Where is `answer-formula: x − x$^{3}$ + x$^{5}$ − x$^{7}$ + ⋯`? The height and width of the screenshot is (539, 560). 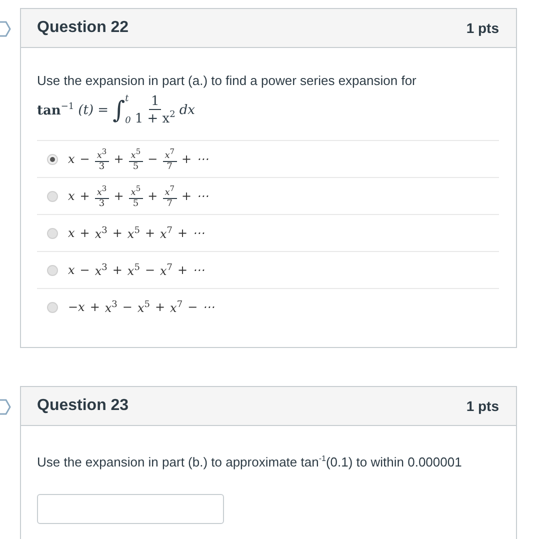
answer-formula: x − x$^{3}$ + x$^{5}$ − x$^{7}$ + ⋯ is located at coordinates (136, 270).